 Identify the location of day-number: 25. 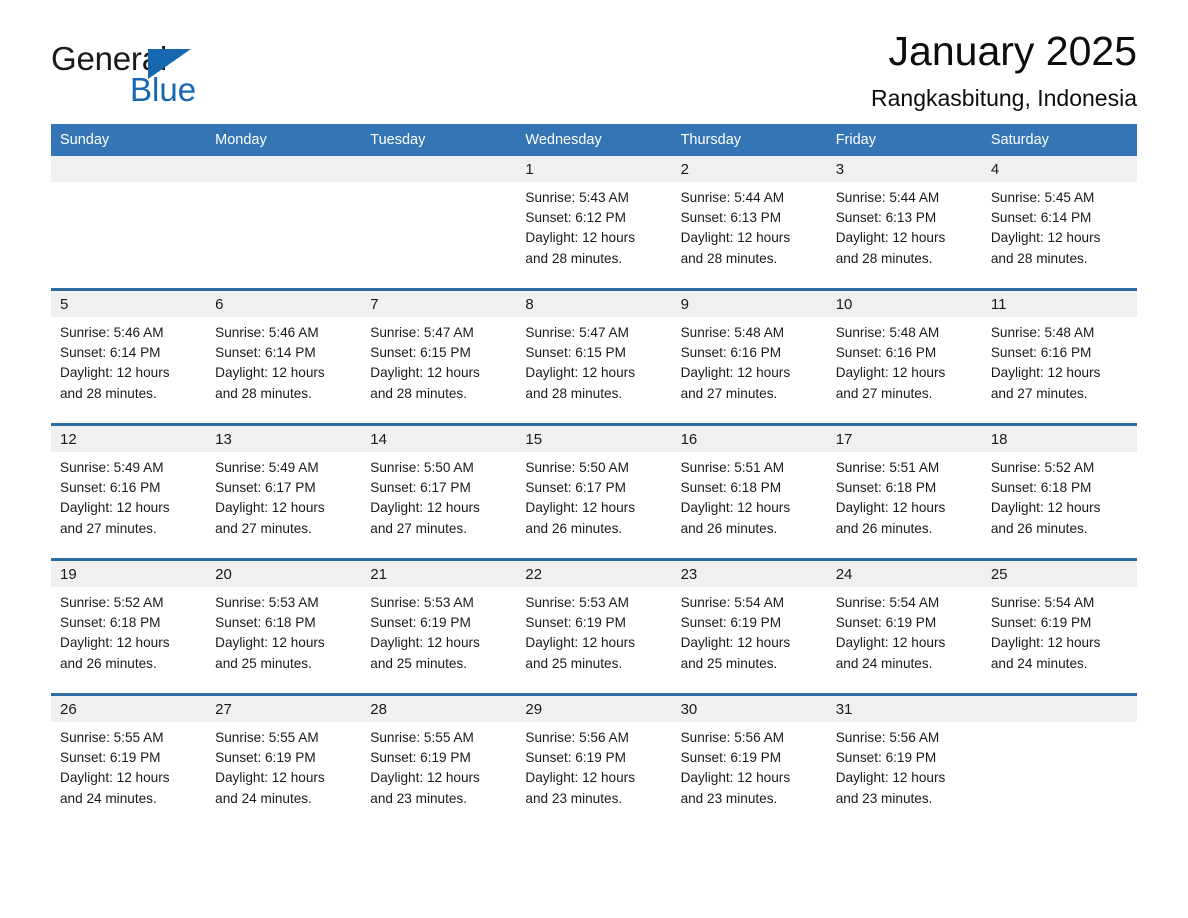
(1059, 574).